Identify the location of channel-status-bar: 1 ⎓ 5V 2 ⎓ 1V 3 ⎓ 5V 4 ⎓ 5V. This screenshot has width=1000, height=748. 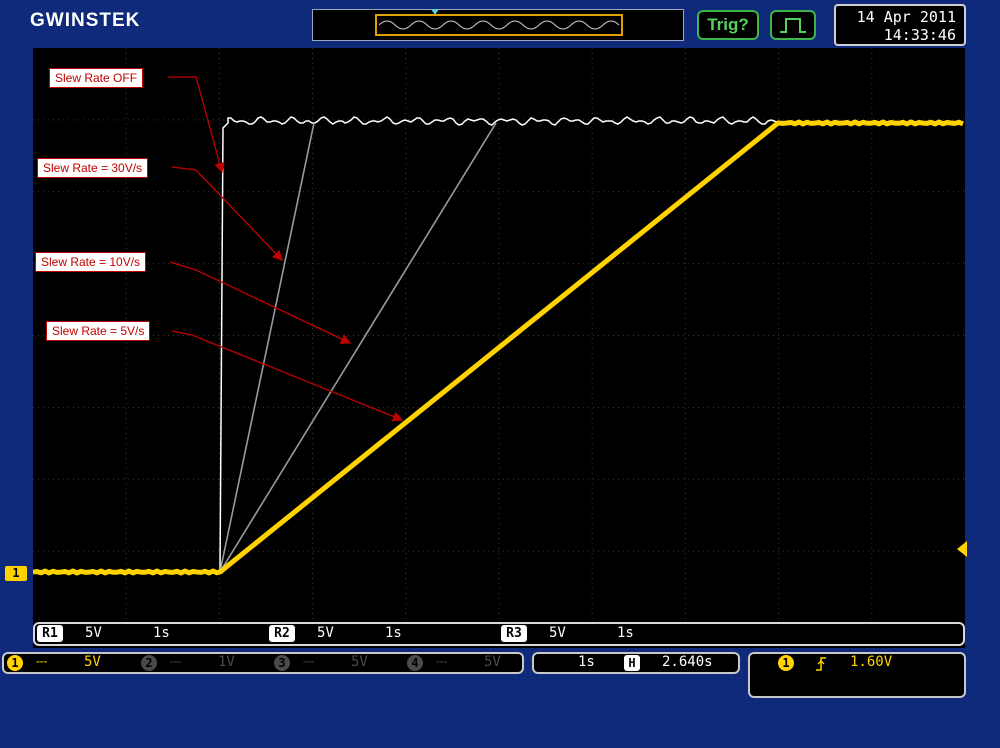
(263, 663).